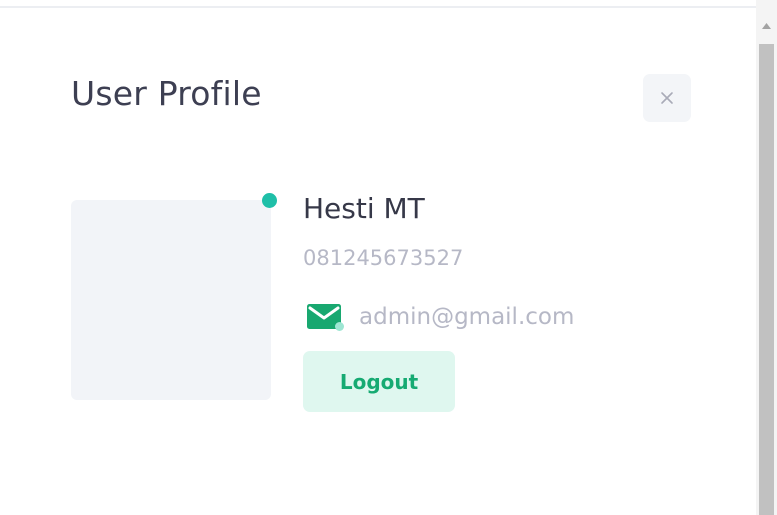 The width and height of the screenshot is (777, 515). Describe the element at coordinates (166, 93) in the screenshot. I see `page-title: User Profile` at that location.